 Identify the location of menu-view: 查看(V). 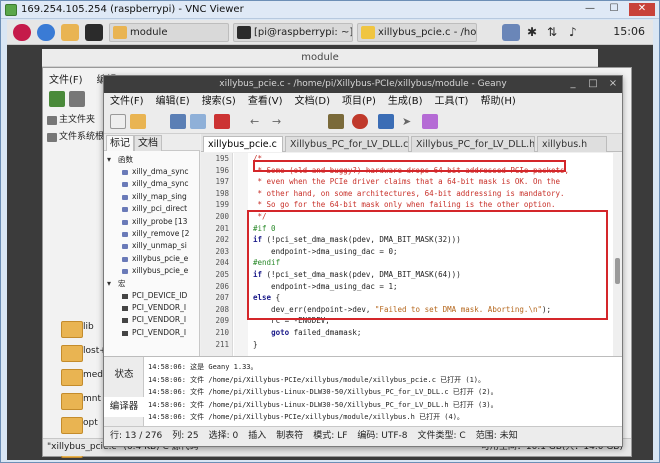
(265, 101).